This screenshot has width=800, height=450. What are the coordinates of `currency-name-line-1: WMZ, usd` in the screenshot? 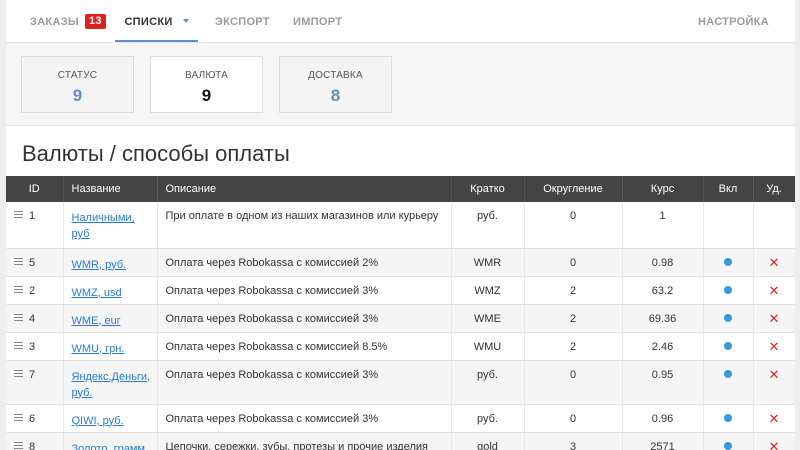 It's located at (96, 292).